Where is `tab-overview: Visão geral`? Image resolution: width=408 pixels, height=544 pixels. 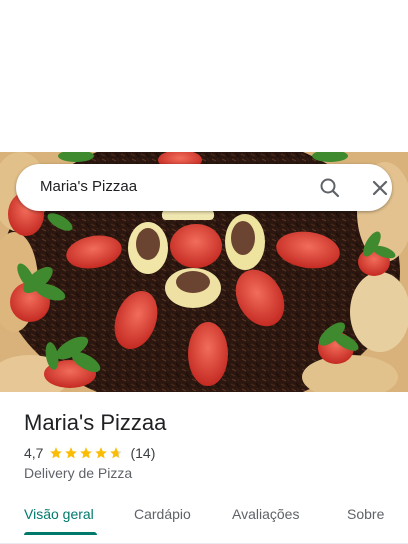
tab-overview: Visão geral is located at coordinates (59, 514).